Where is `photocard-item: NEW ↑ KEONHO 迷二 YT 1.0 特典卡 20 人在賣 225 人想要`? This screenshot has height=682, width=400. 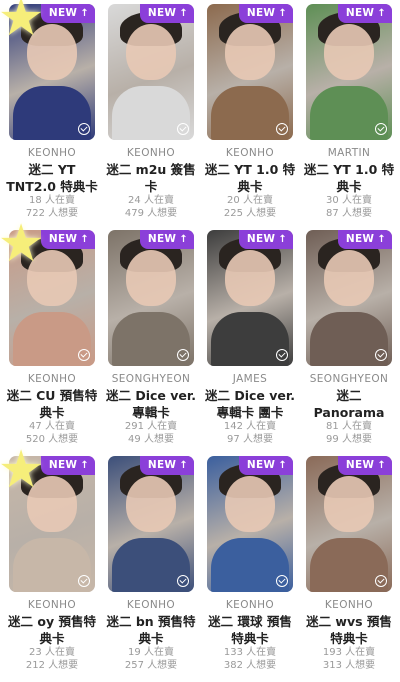 photocard-item: NEW ↑ KEONHO 迷二 YT 1.0 特典卡 20 人在賣 225 人想要 is located at coordinates (250, 113).